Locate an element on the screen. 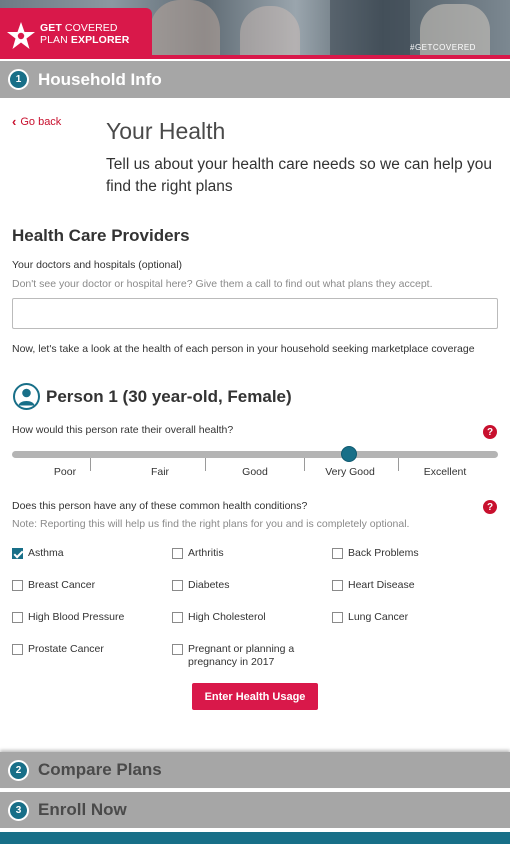 The image size is (510, 844). go-back-label: Go back is located at coordinates (41, 121).